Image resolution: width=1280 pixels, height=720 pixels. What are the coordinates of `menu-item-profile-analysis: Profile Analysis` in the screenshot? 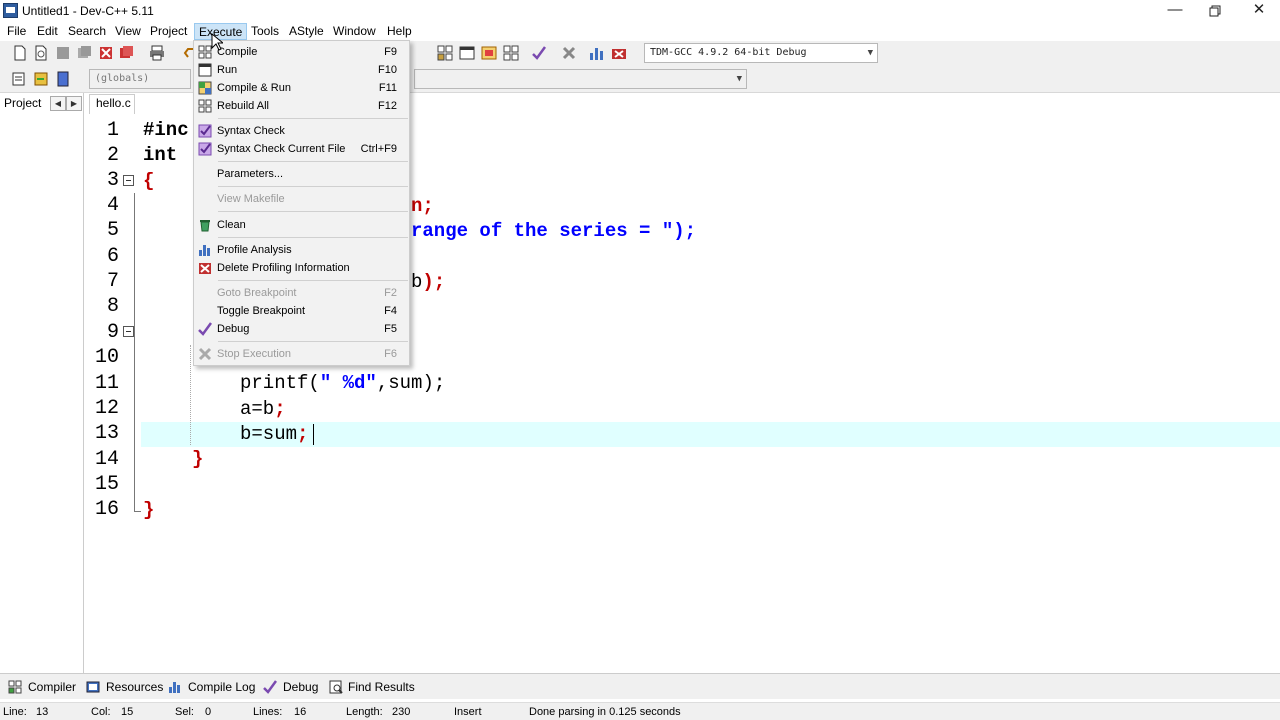 It's located at (301, 250).